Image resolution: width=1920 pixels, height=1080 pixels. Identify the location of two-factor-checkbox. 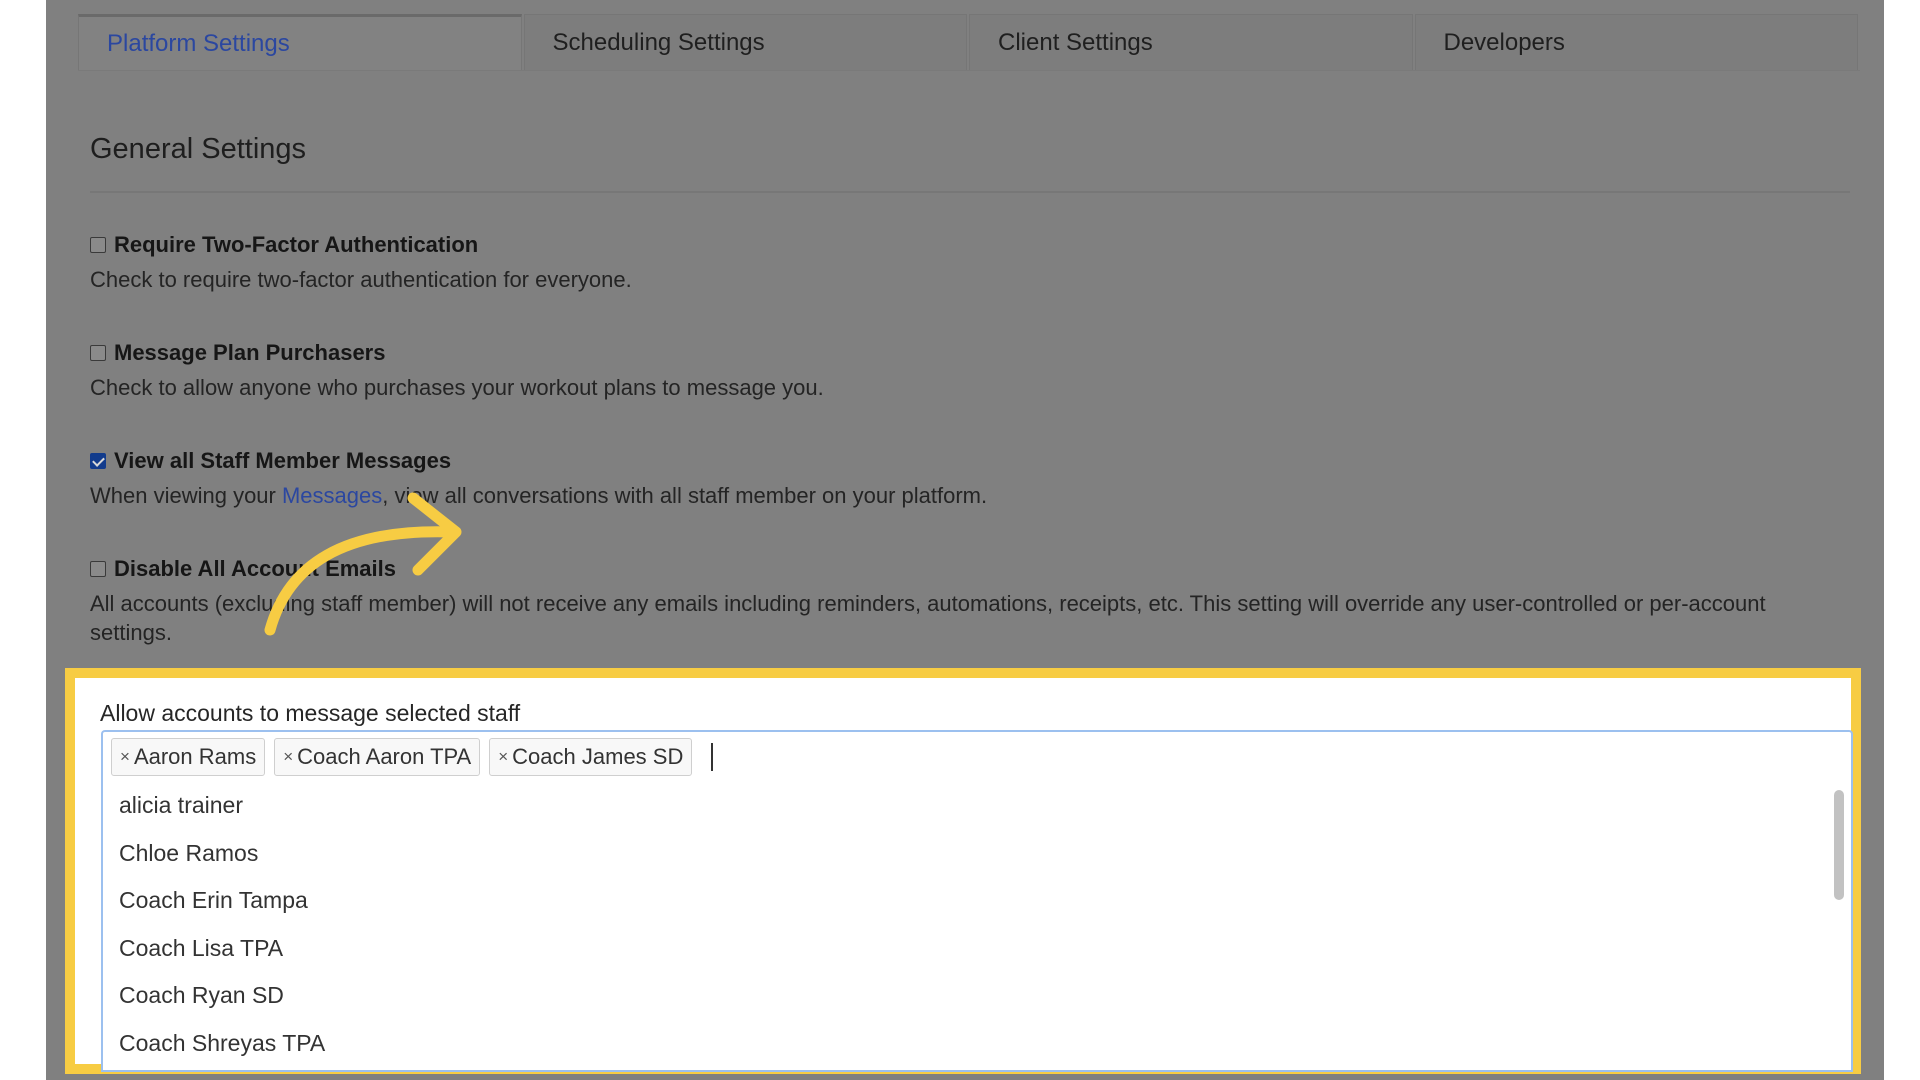
(98, 245).